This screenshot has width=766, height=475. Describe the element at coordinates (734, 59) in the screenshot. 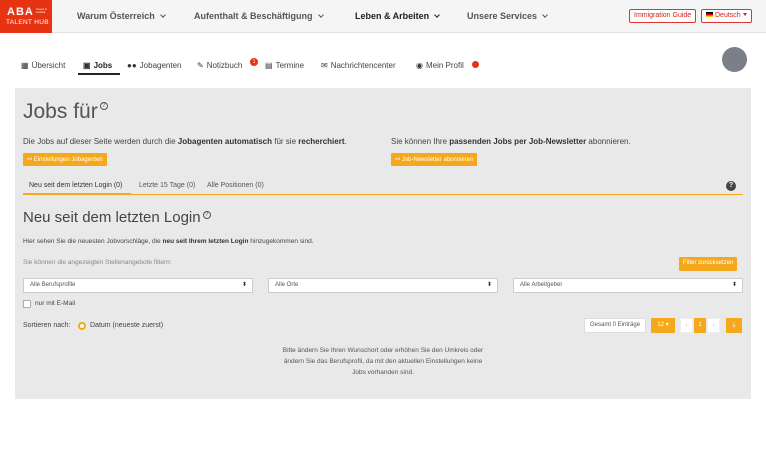

I see `avatar` at that location.